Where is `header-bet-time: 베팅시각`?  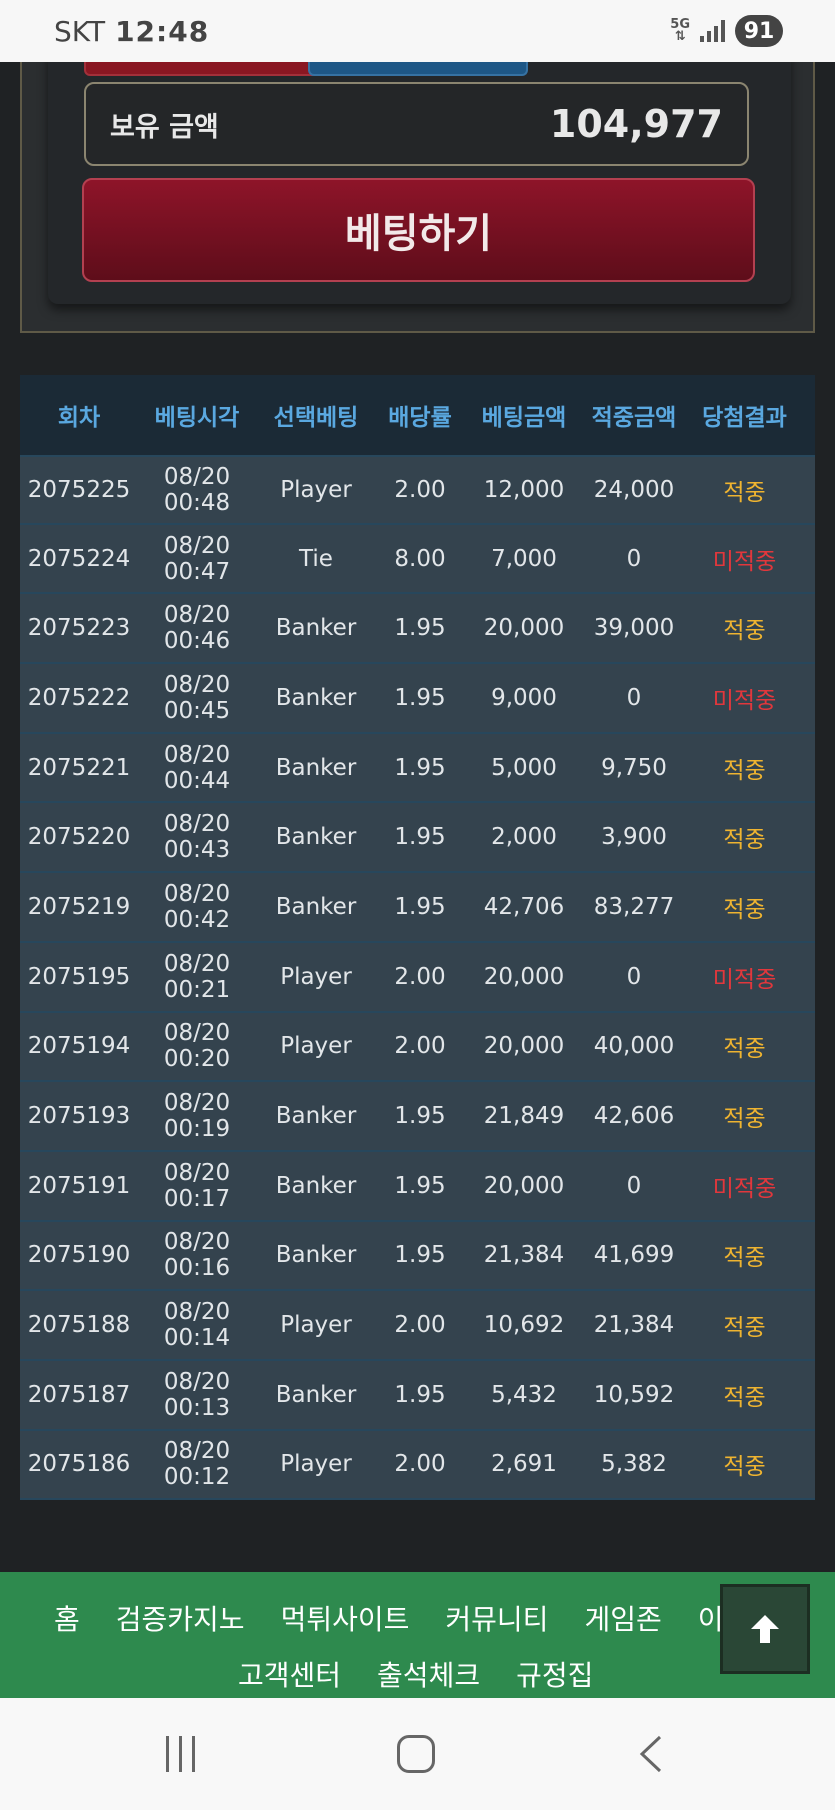
header-bet-time: 베팅시각 is located at coordinates (197, 418).